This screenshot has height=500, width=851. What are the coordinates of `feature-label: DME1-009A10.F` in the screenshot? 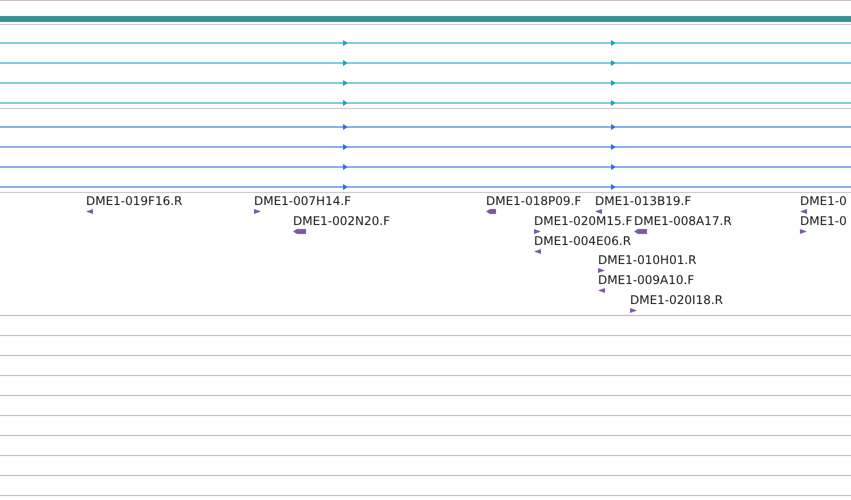 It's located at (646, 280).